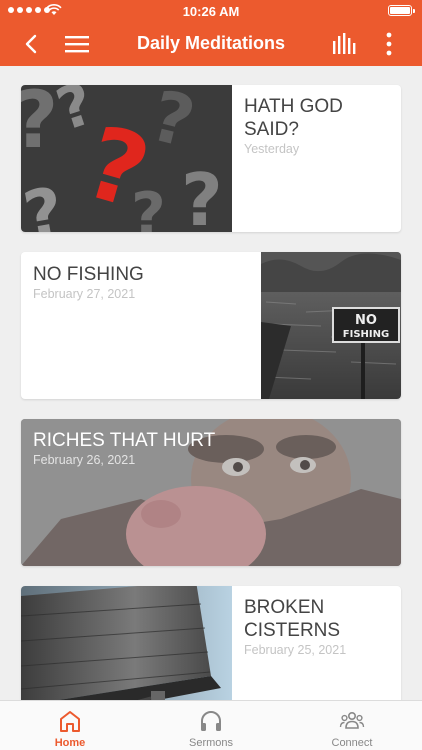 This screenshot has height=750, width=422. Describe the element at coordinates (352, 720) in the screenshot. I see `people-icon` at that location.